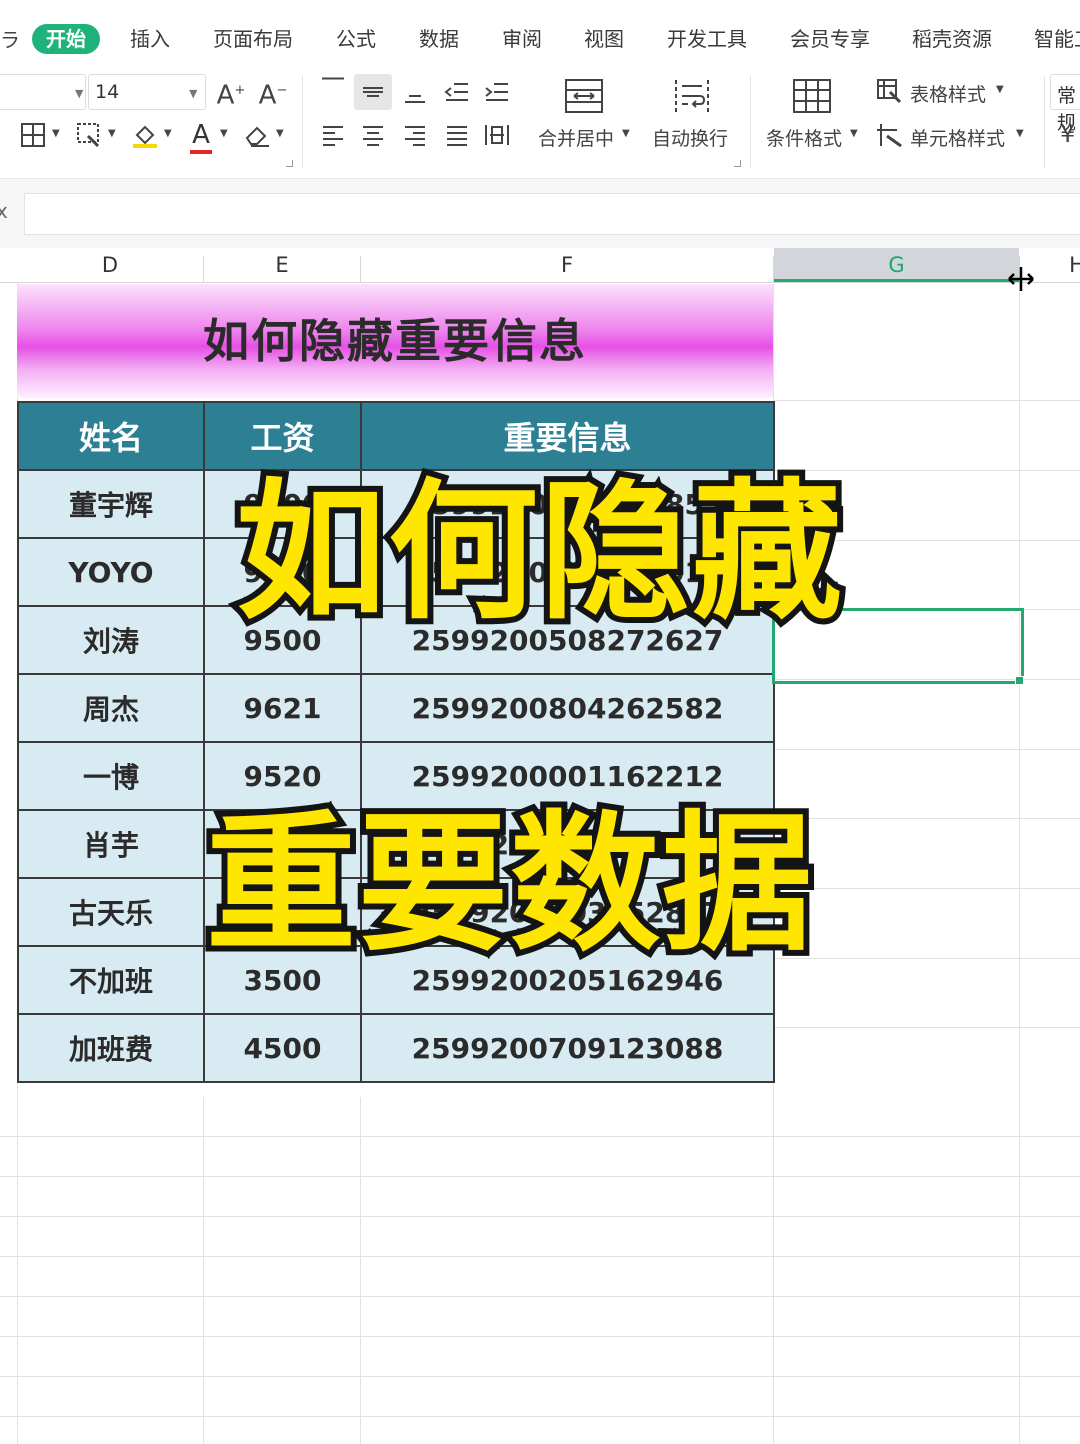 Image resolution: width=1080 pixels, height=1444 pixels. Describe the element at coordinates (147, 92) in the screenshot. I see `font-size-dropdown: 14 ▼` at that location.